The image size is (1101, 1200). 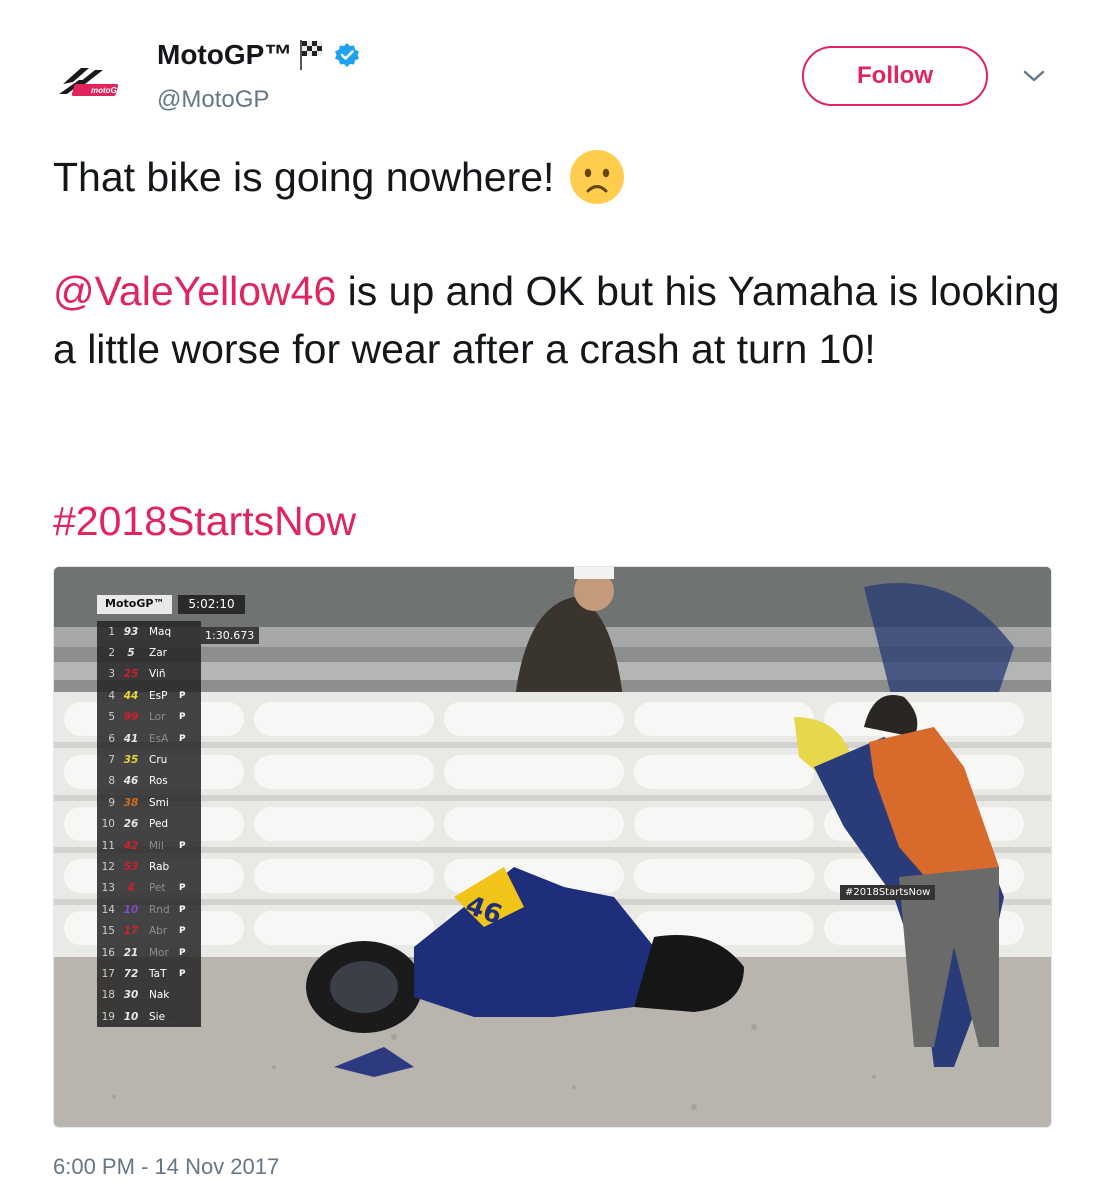 I want to click on scoreboard-position: 3, so click(x=111, y=674).